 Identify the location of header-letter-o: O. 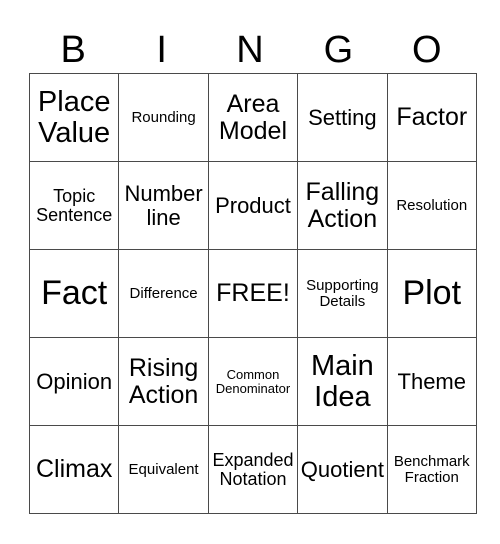
(427, 50).